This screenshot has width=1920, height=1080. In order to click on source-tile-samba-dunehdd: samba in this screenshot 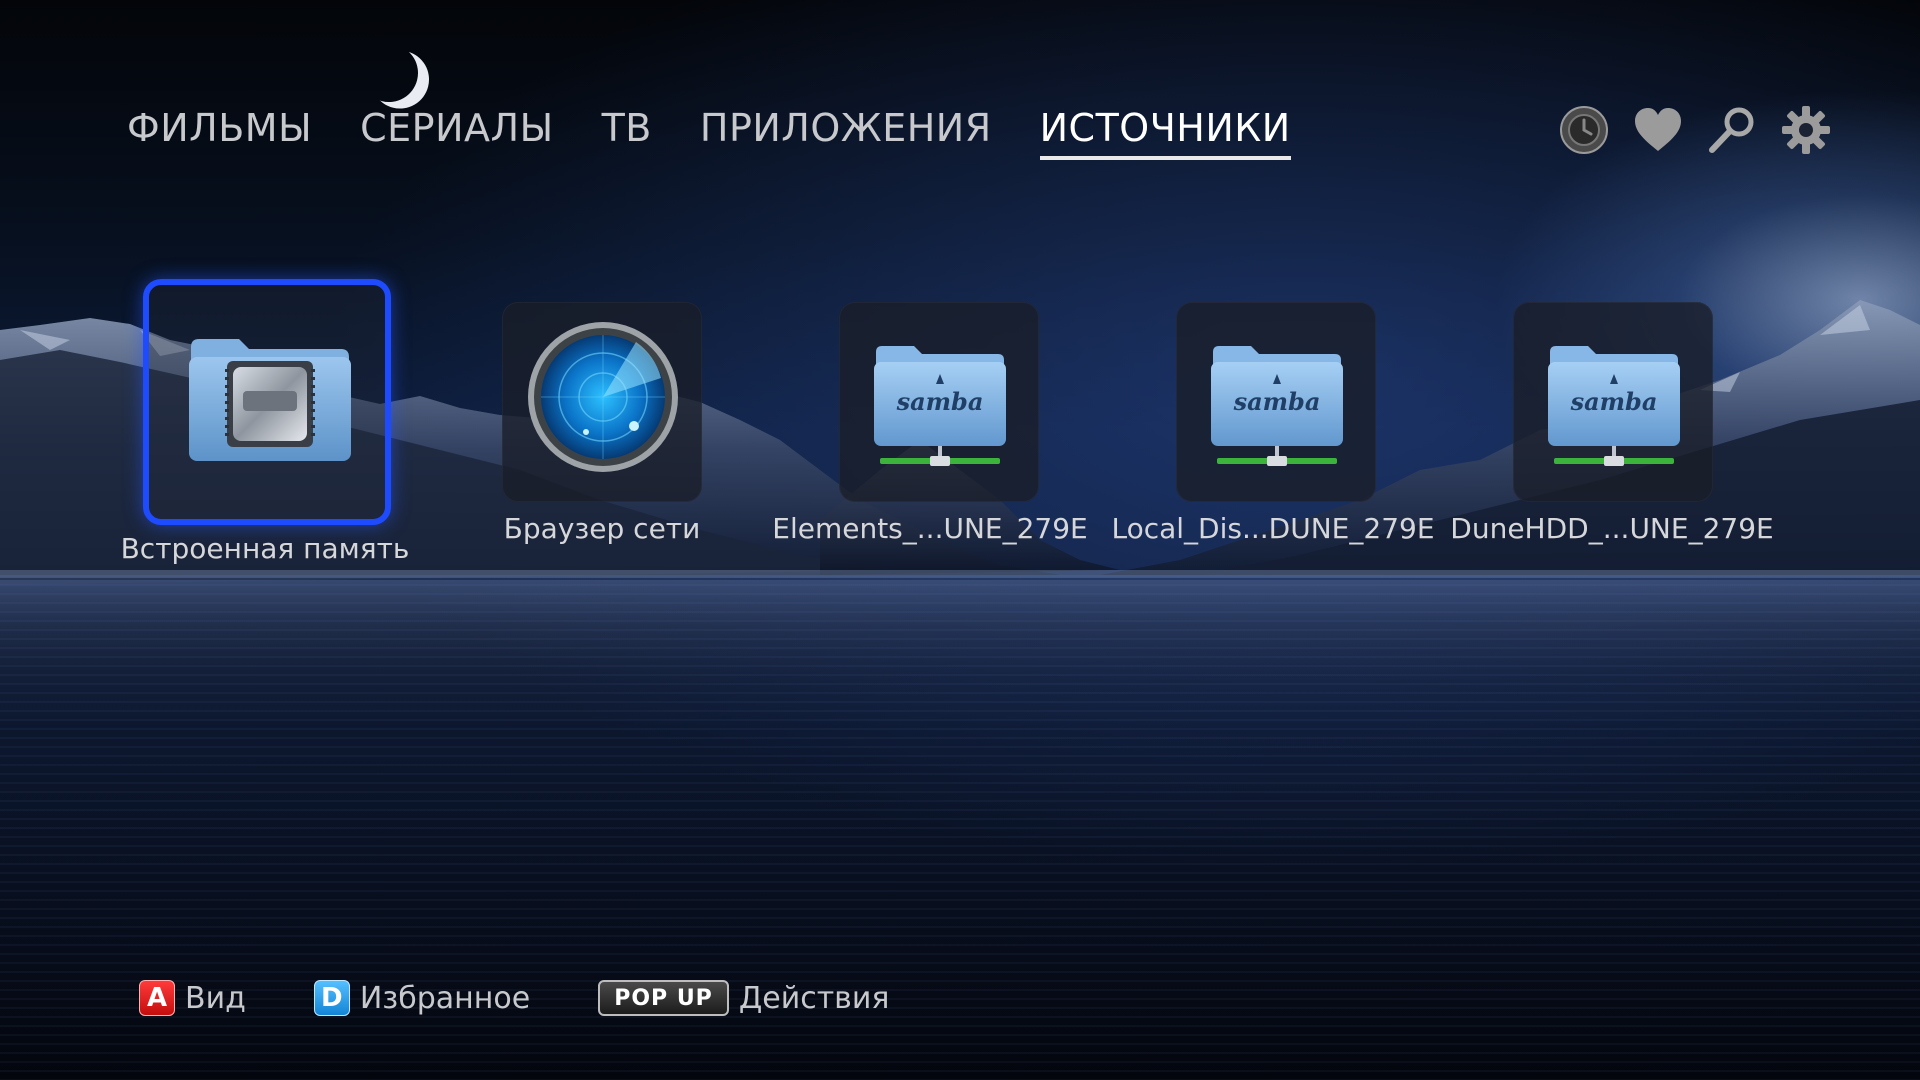, I will do `click(1613, 402)`.